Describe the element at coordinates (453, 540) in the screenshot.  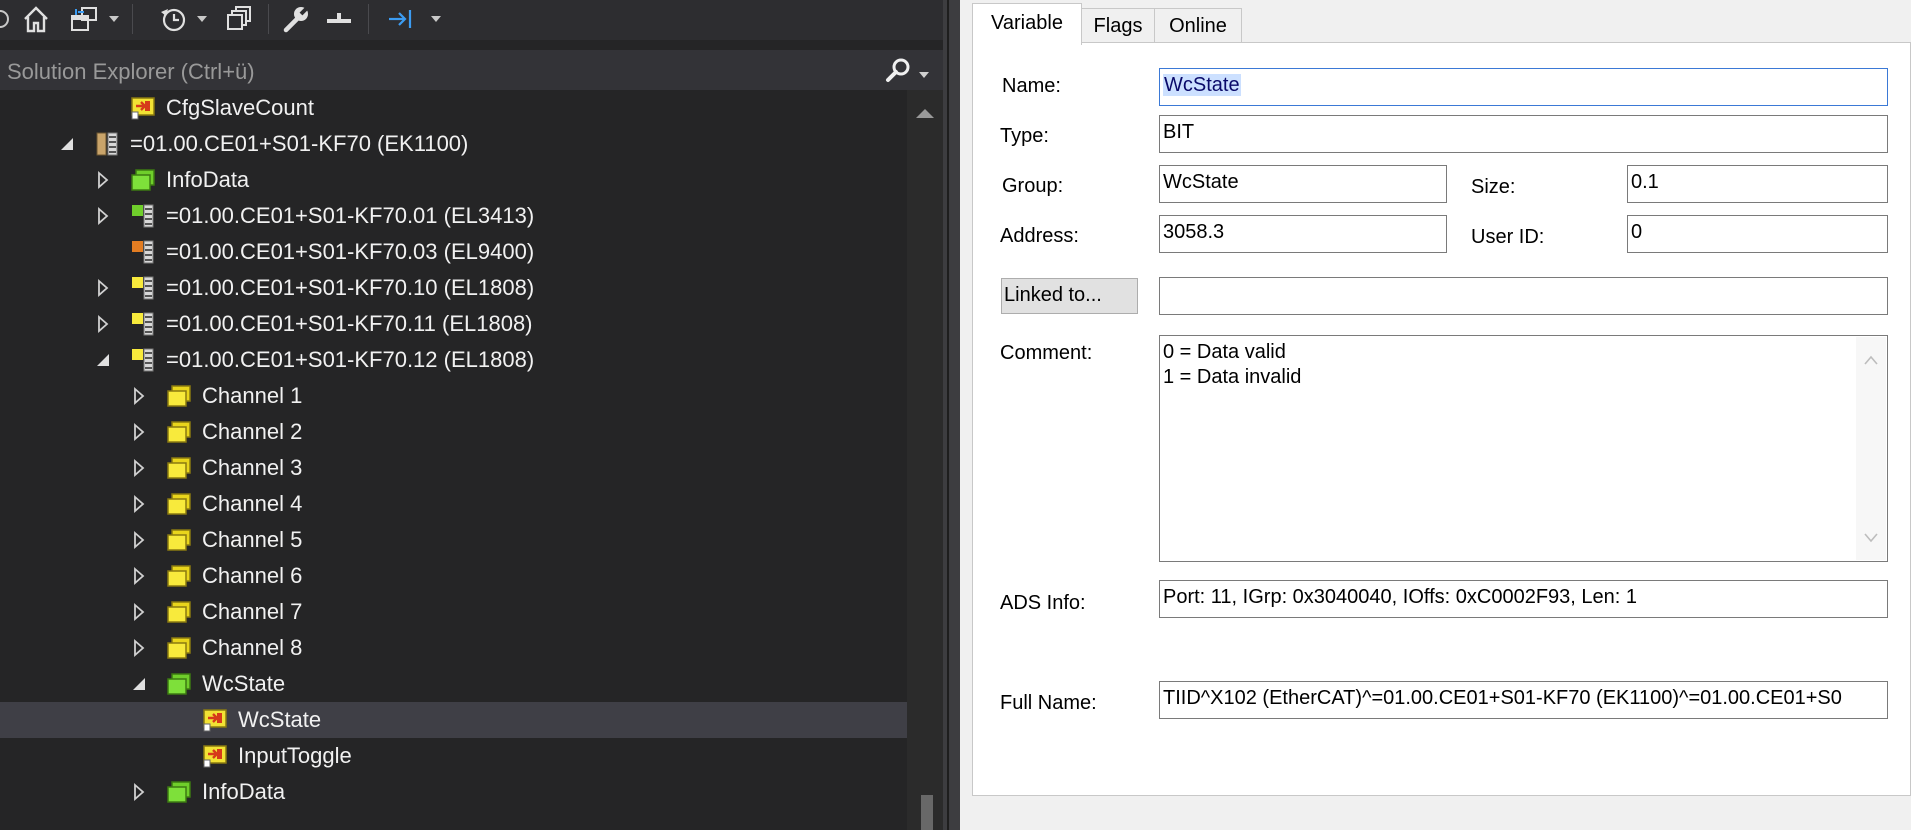
I see `tree-item: Channel 5` at that location.